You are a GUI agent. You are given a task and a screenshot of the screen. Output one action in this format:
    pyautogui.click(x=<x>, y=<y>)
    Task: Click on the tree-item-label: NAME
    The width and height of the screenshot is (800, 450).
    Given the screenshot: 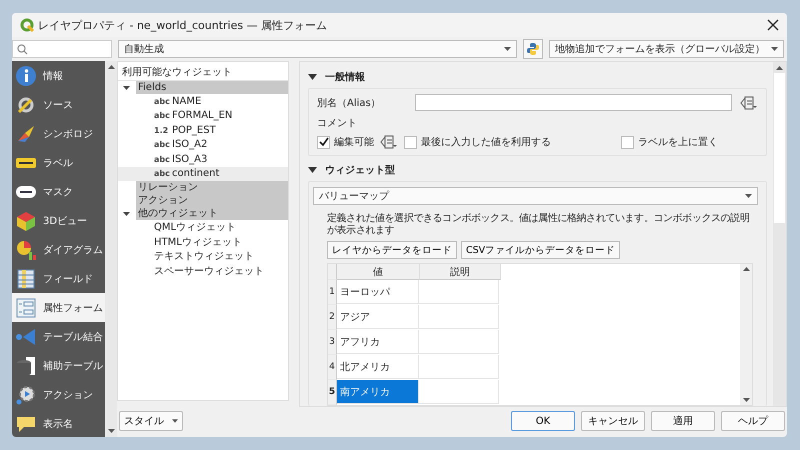 What is the action you would take?
    pyautogui.click(x=187, y=101)
    